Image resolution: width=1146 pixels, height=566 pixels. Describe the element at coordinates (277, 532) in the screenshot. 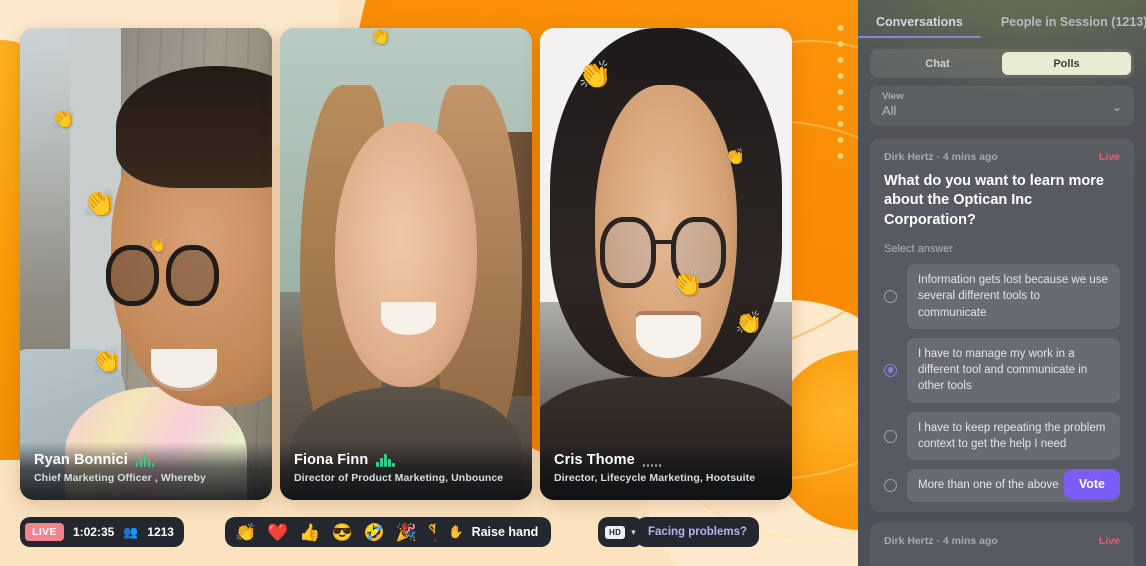

I see `heart-reaction-button: ❤️` at that location.